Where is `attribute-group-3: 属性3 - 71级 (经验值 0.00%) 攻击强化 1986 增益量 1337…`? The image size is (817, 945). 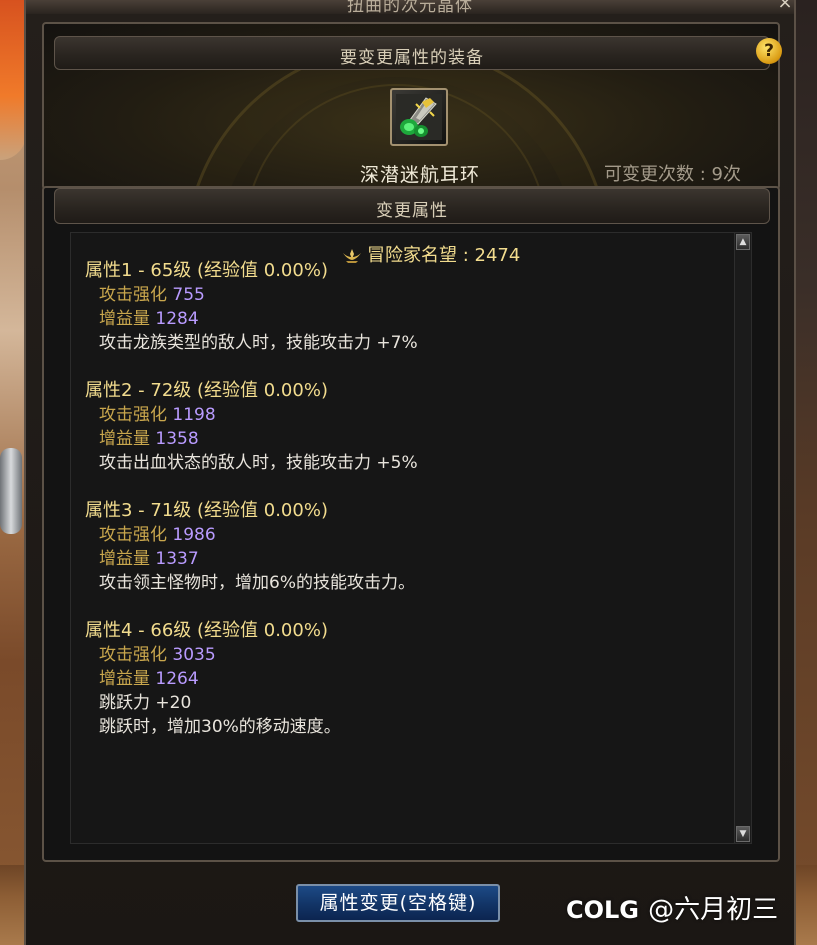 attribute-group-3: 属性3 - 71级 (经验值 0.00%) 攻击强化 1986 增益量 1337… is located at coordinates (401, 547).